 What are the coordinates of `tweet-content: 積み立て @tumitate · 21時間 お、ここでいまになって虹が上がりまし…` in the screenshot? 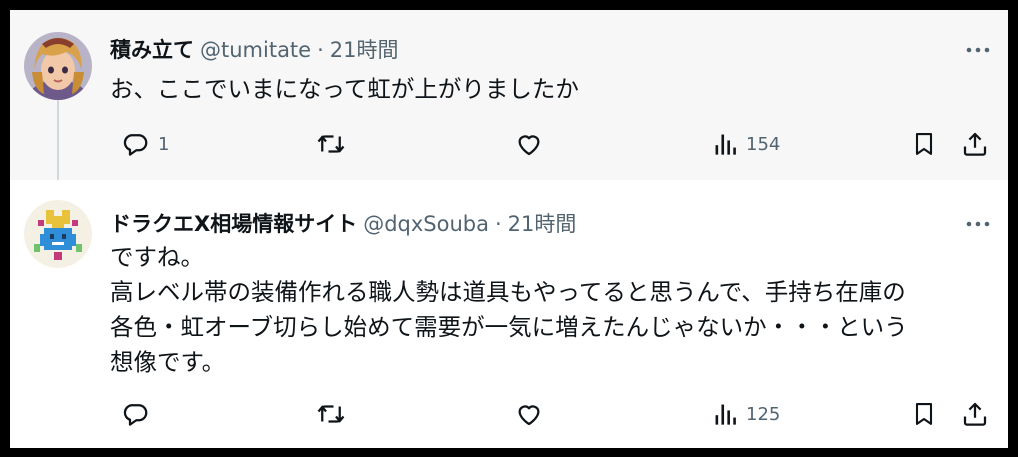 It's located at (551, 71).